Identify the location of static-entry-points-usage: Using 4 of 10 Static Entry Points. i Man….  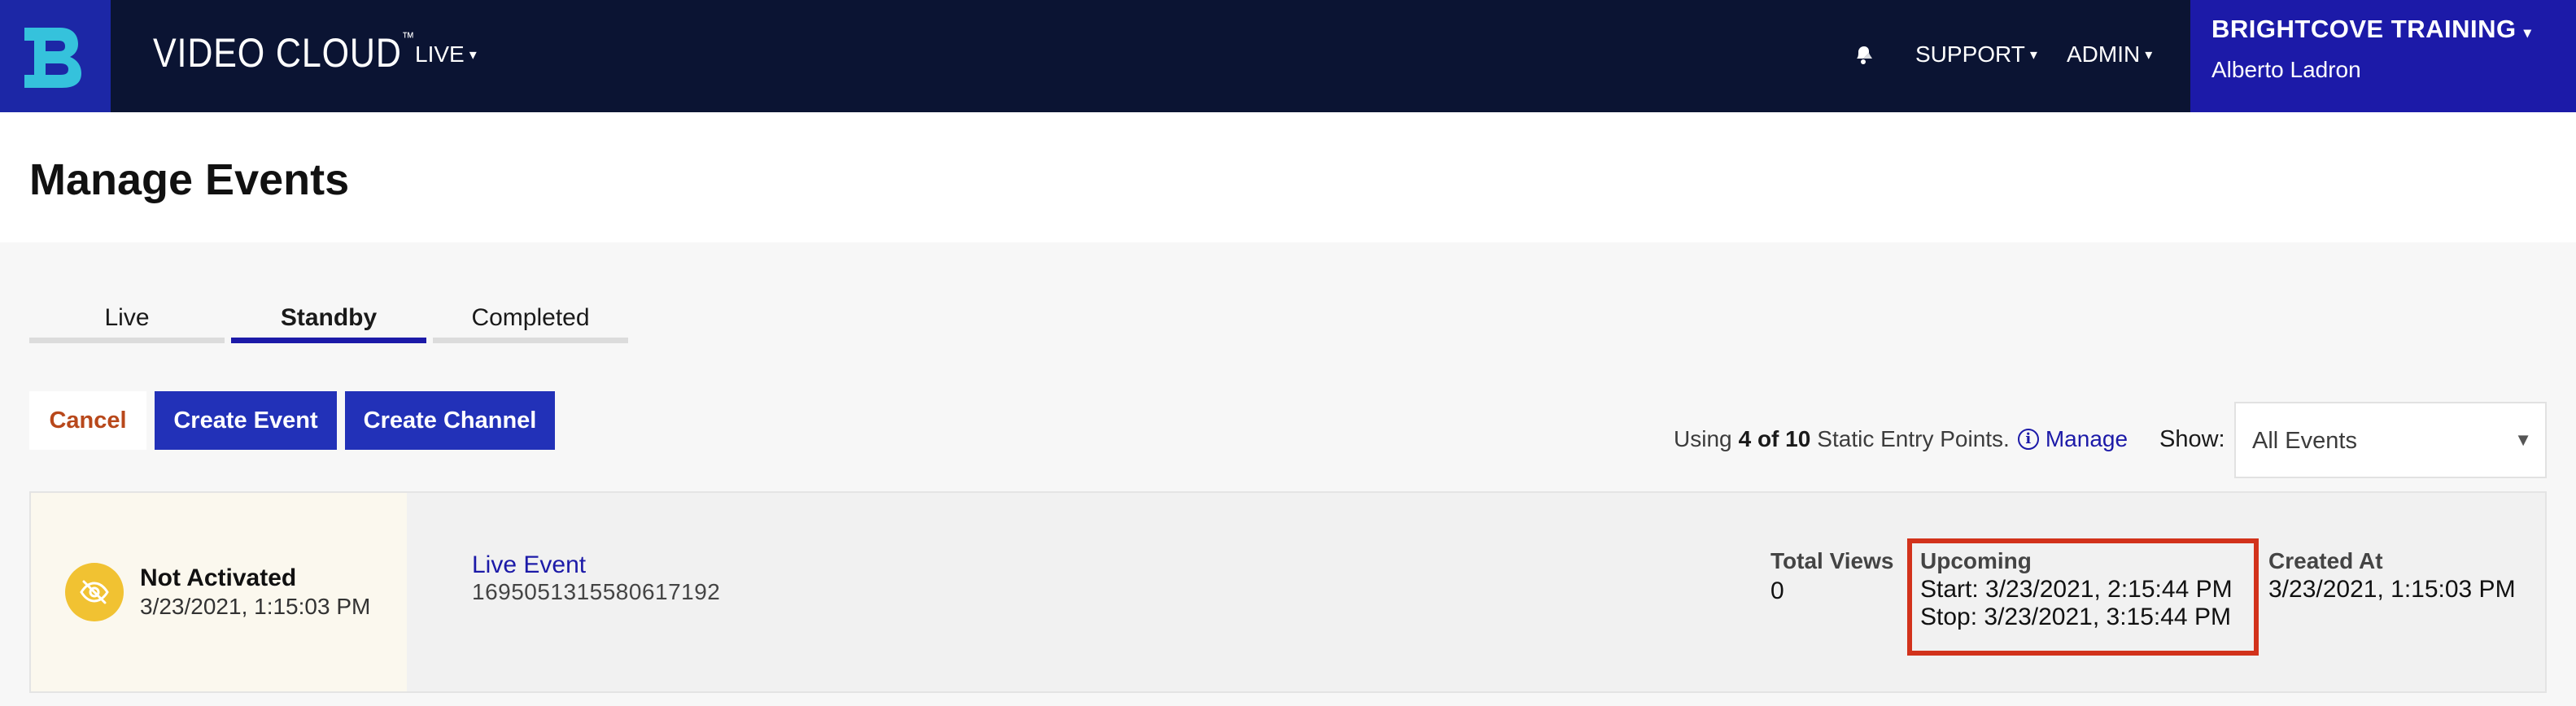
(1901, 439).